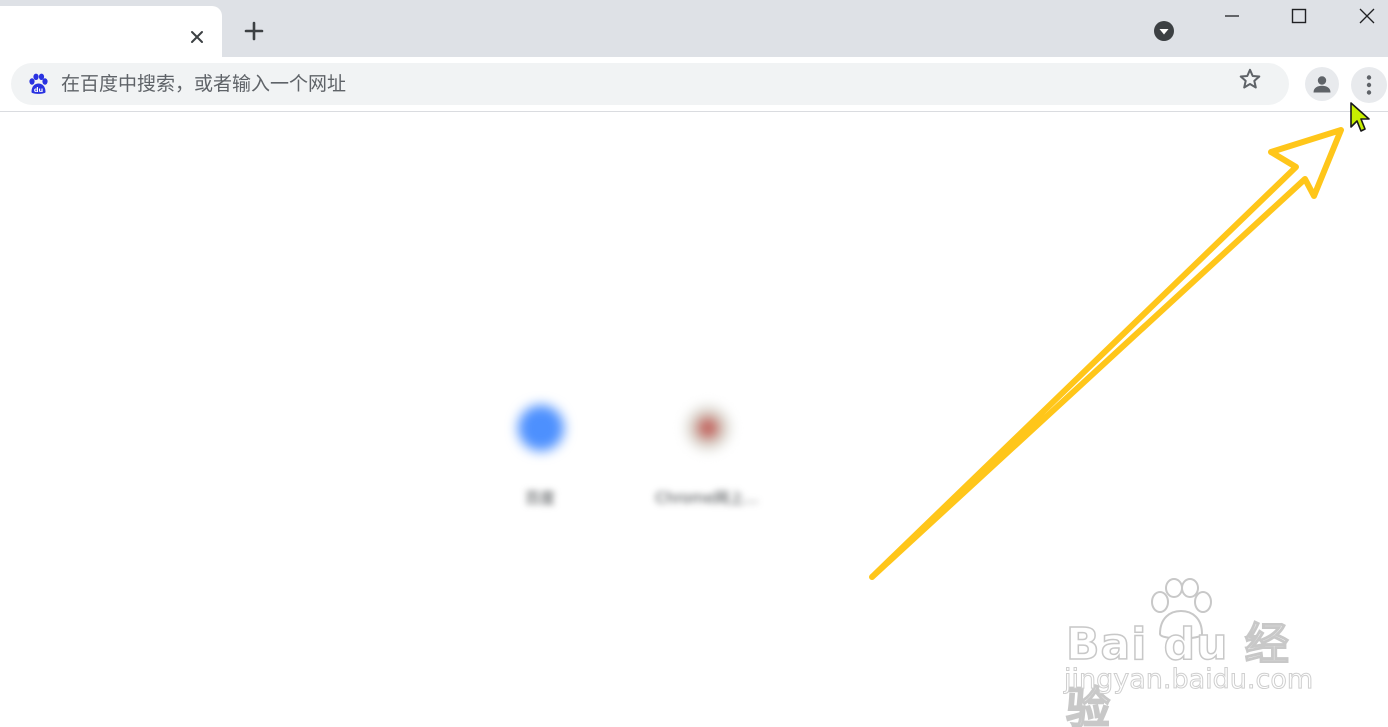 This screenshot has width=1388, height=727. I want to click on omnibox-input, so click(636, 84).